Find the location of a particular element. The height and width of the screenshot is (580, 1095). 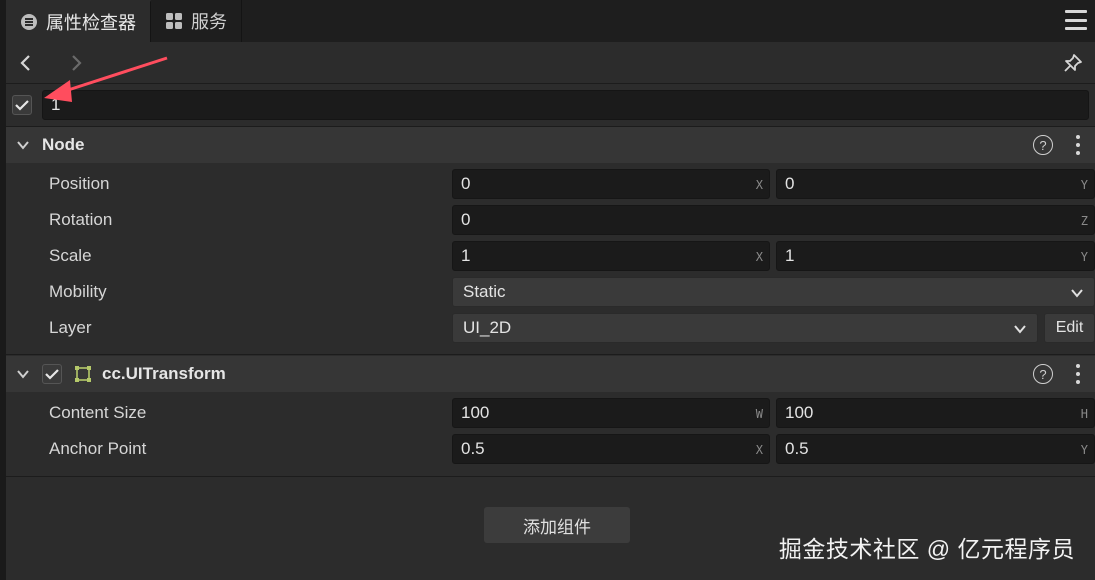

anchor-point-x-value: 0.5 is located at coordinates (473, 448).